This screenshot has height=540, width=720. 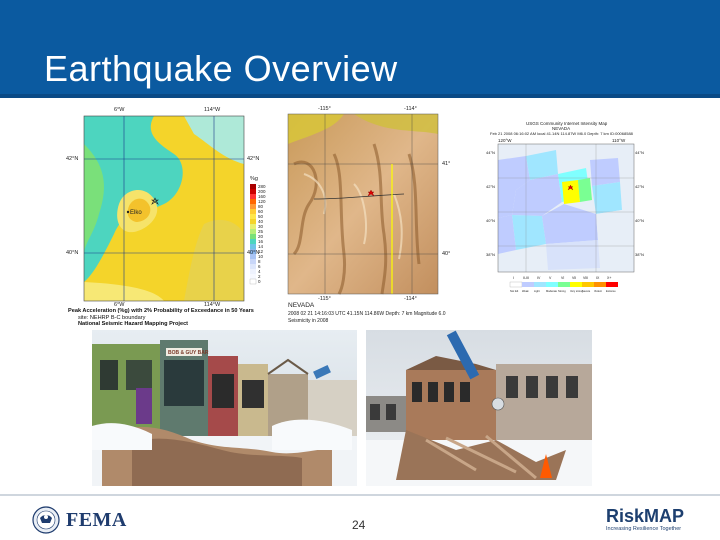 What do you see at coordinates (446, 164) in the screenshot?
I see `relief-lat-upper: 41°` at bounding box center [446, 164].